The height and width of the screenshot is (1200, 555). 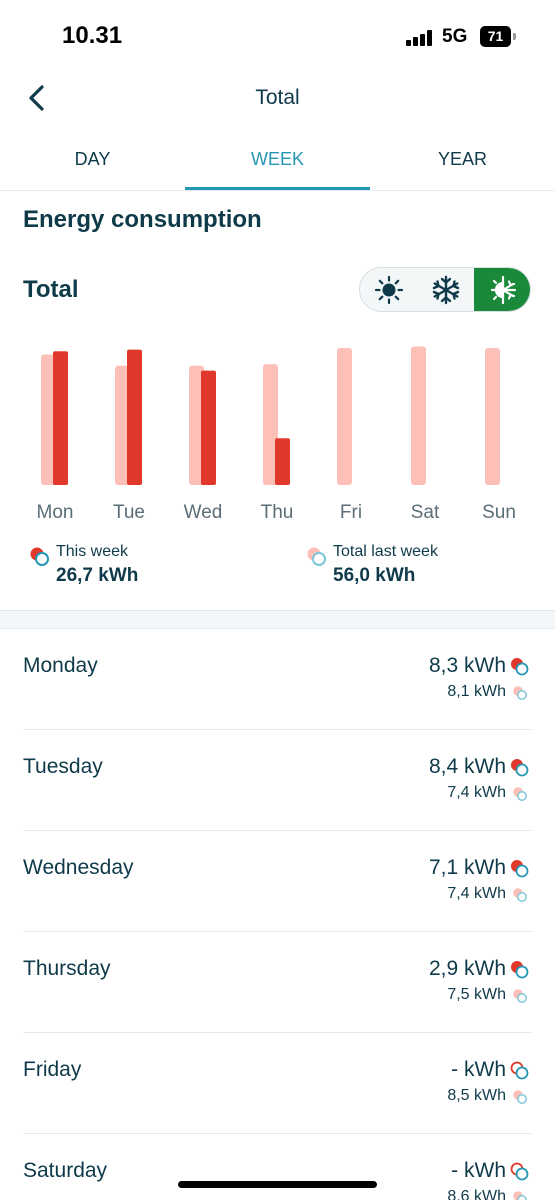 What do you see at coordinates (344, 416) in the screenshot?
I see `bar-last-week-fri` at bounding box center [344, 416].